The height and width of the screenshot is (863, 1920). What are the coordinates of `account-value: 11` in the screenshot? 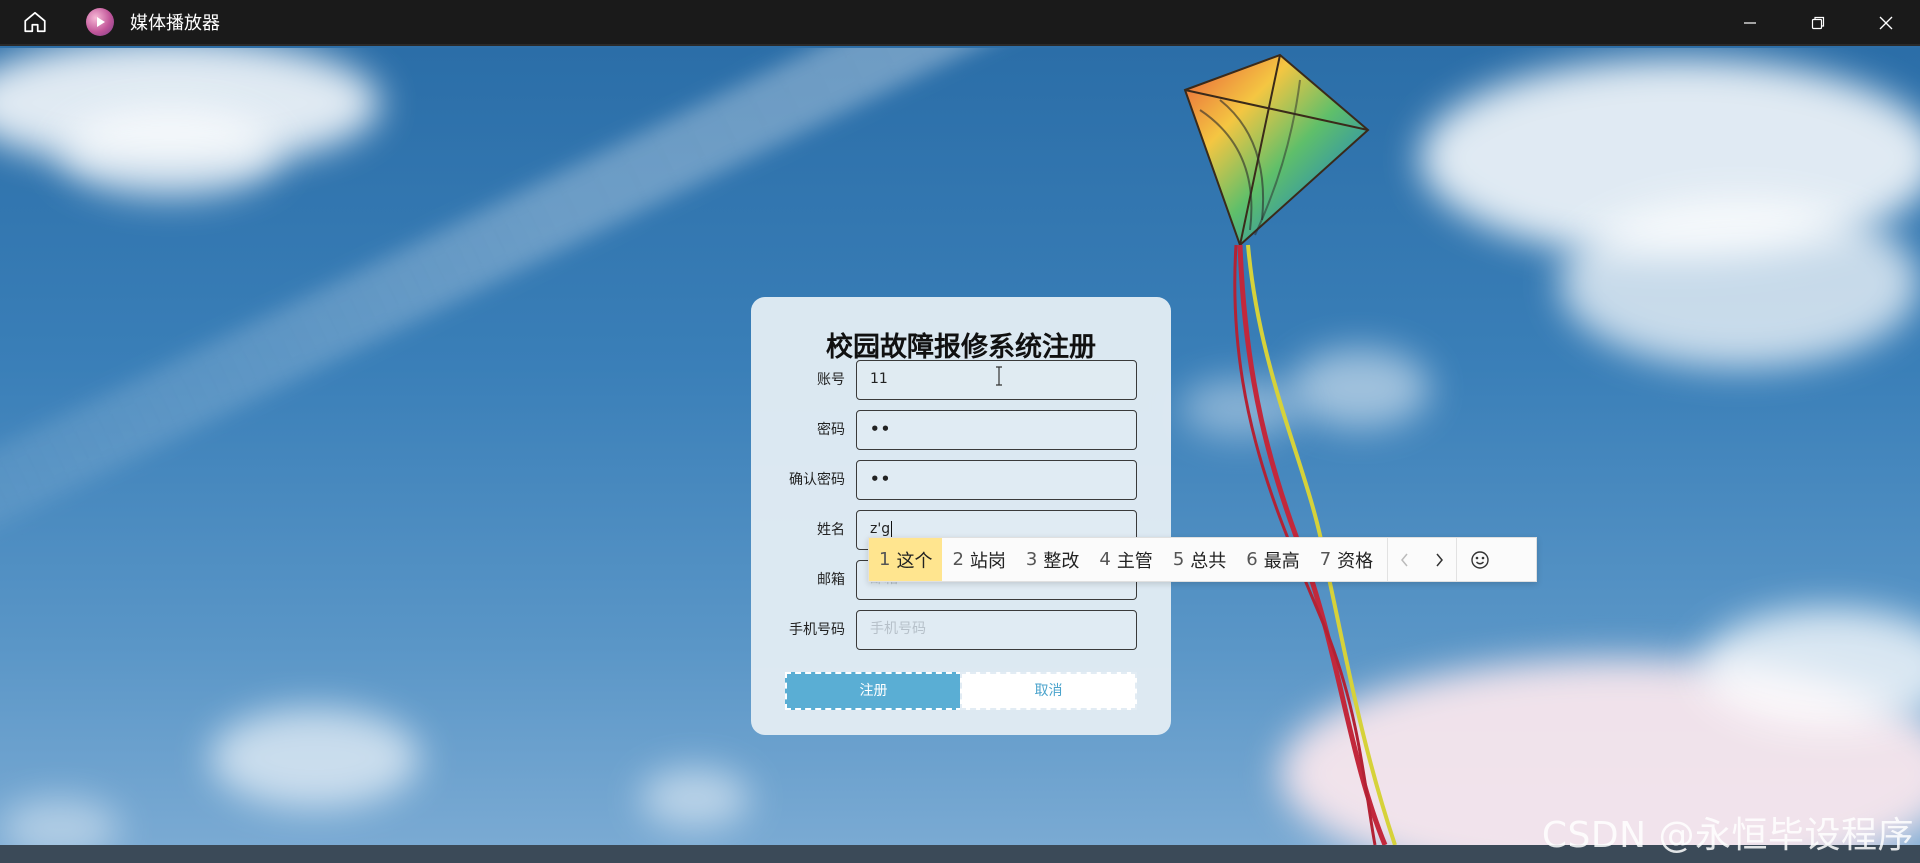 It's located at (879, 379).